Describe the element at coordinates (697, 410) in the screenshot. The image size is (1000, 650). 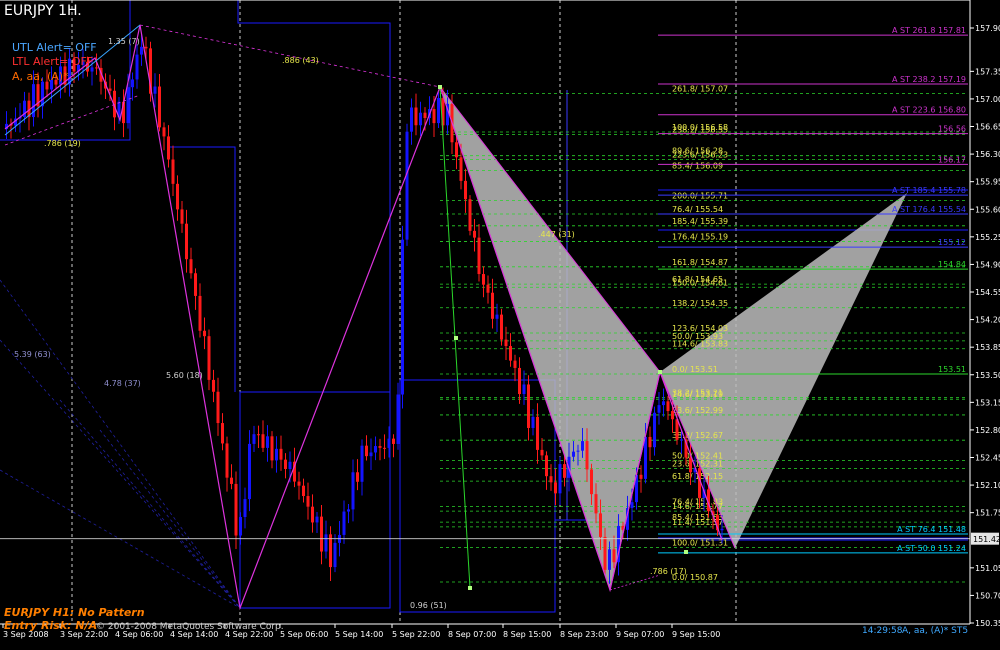
I see `fib-level-label: 23.6/ 152.99` at that location.